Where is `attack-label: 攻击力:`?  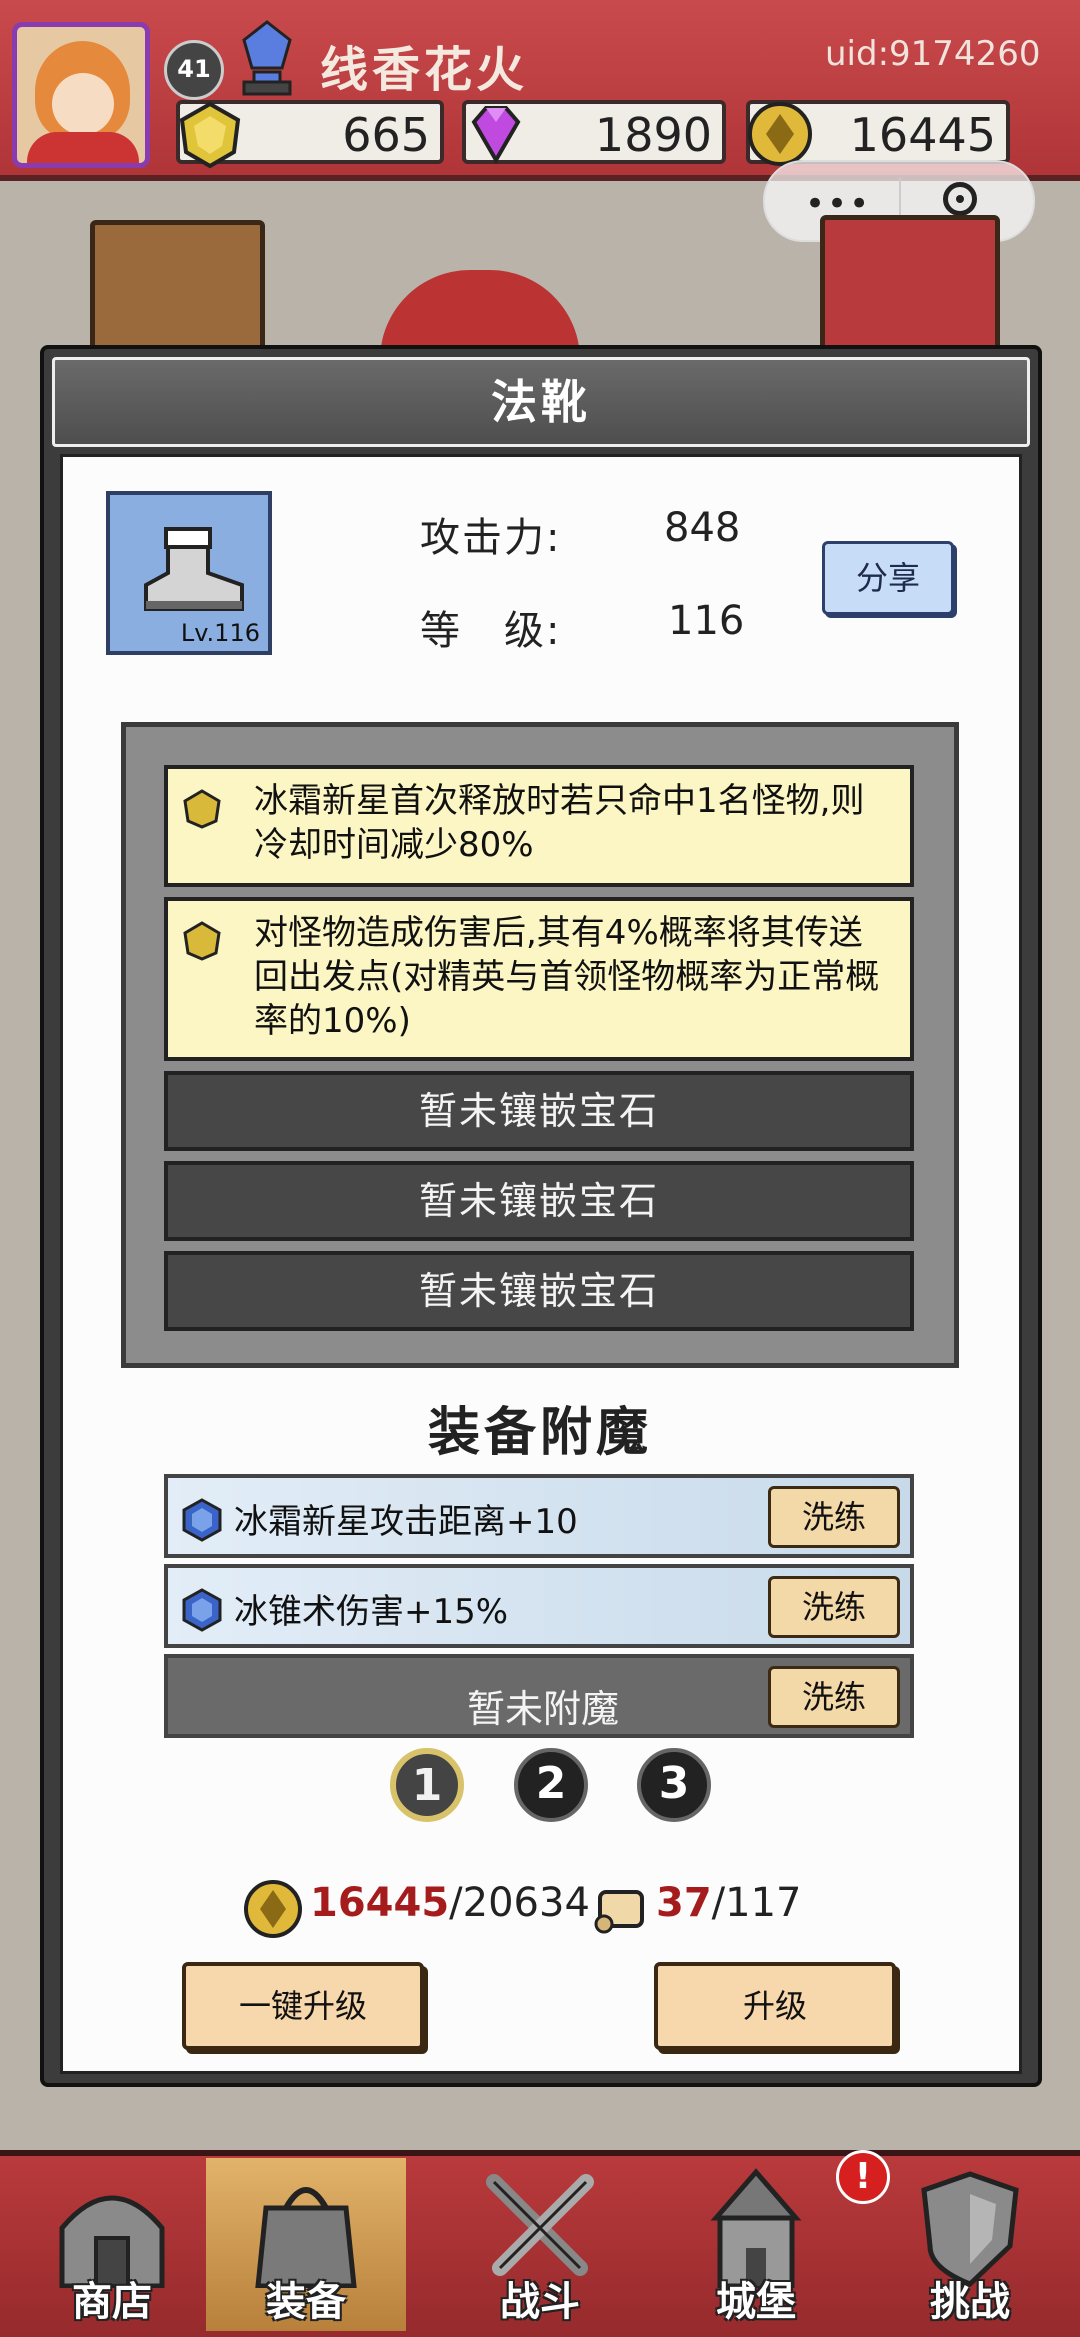
attack-label: 攻击力: is located at coordinates (491, 538).